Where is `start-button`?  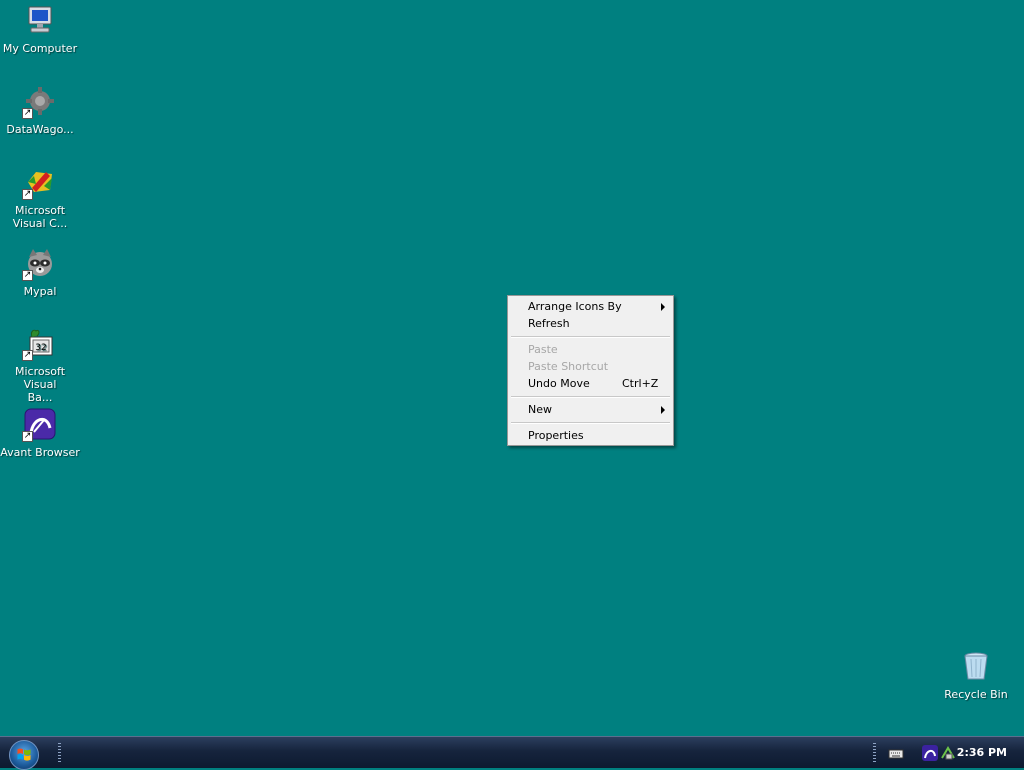
start-button is located at coordinates (24, 755).